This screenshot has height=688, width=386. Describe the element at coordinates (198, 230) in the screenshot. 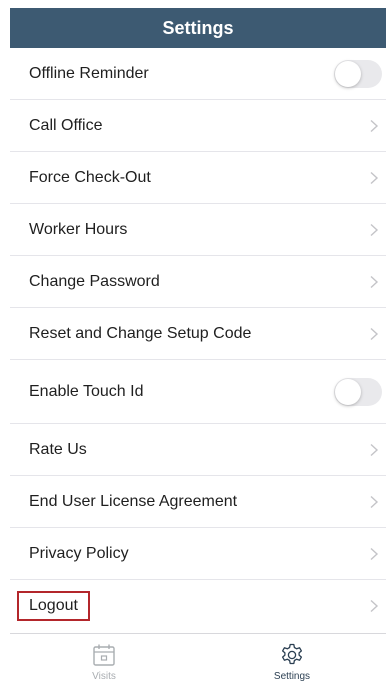

I see `settings-row-worker-hours: Worker Hours` at that location.